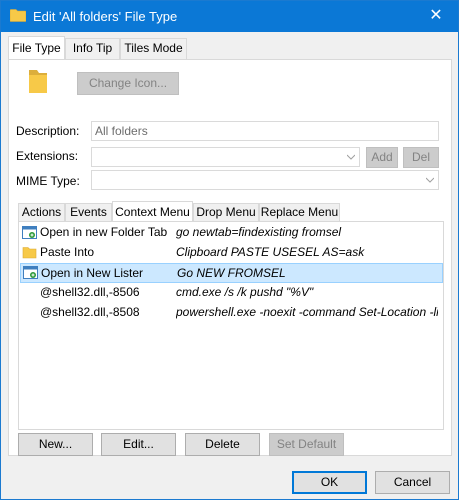 The height and width of the screenshot is (500, 459). I want to click on delete-button: Delete, so click(222, 444).